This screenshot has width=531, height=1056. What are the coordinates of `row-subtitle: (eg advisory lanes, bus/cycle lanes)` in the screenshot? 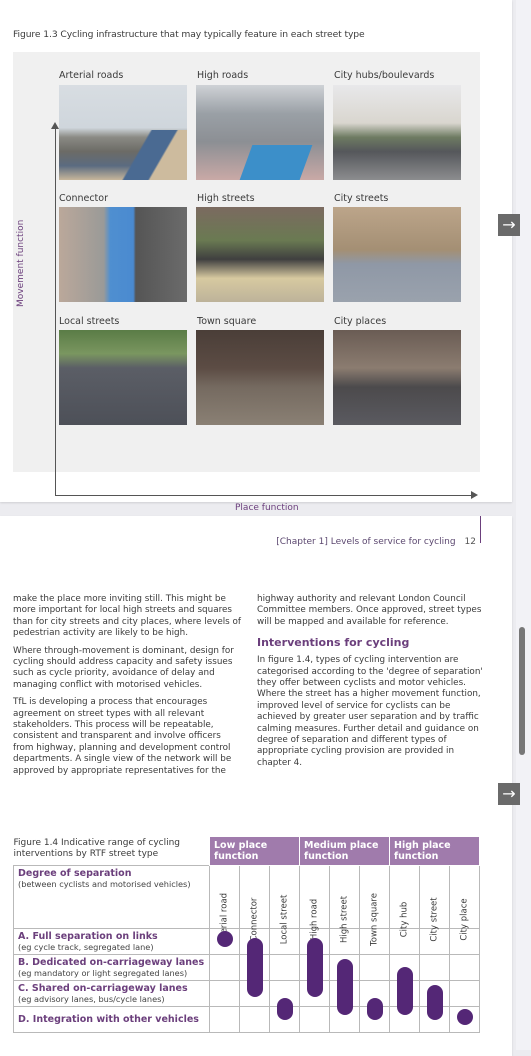 It's located at (91, 999).